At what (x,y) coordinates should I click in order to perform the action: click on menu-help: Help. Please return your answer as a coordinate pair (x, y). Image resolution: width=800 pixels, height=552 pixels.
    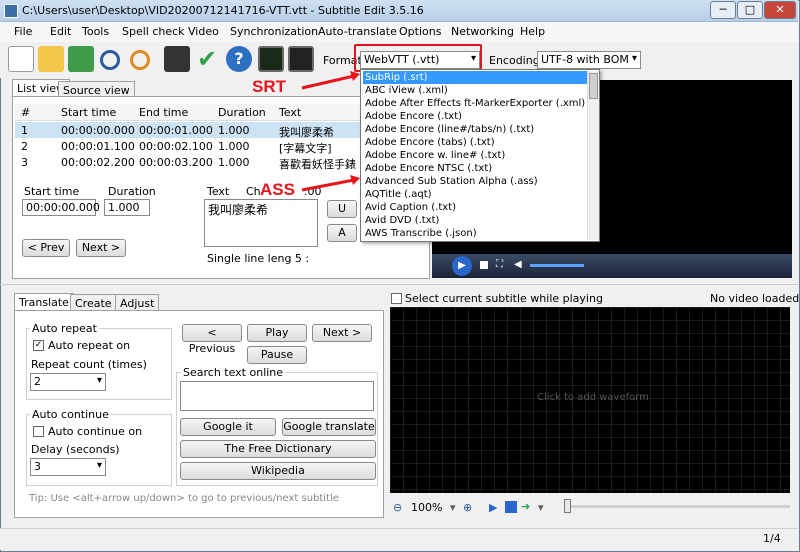
    Looking at the image, I should click on (532, 31).